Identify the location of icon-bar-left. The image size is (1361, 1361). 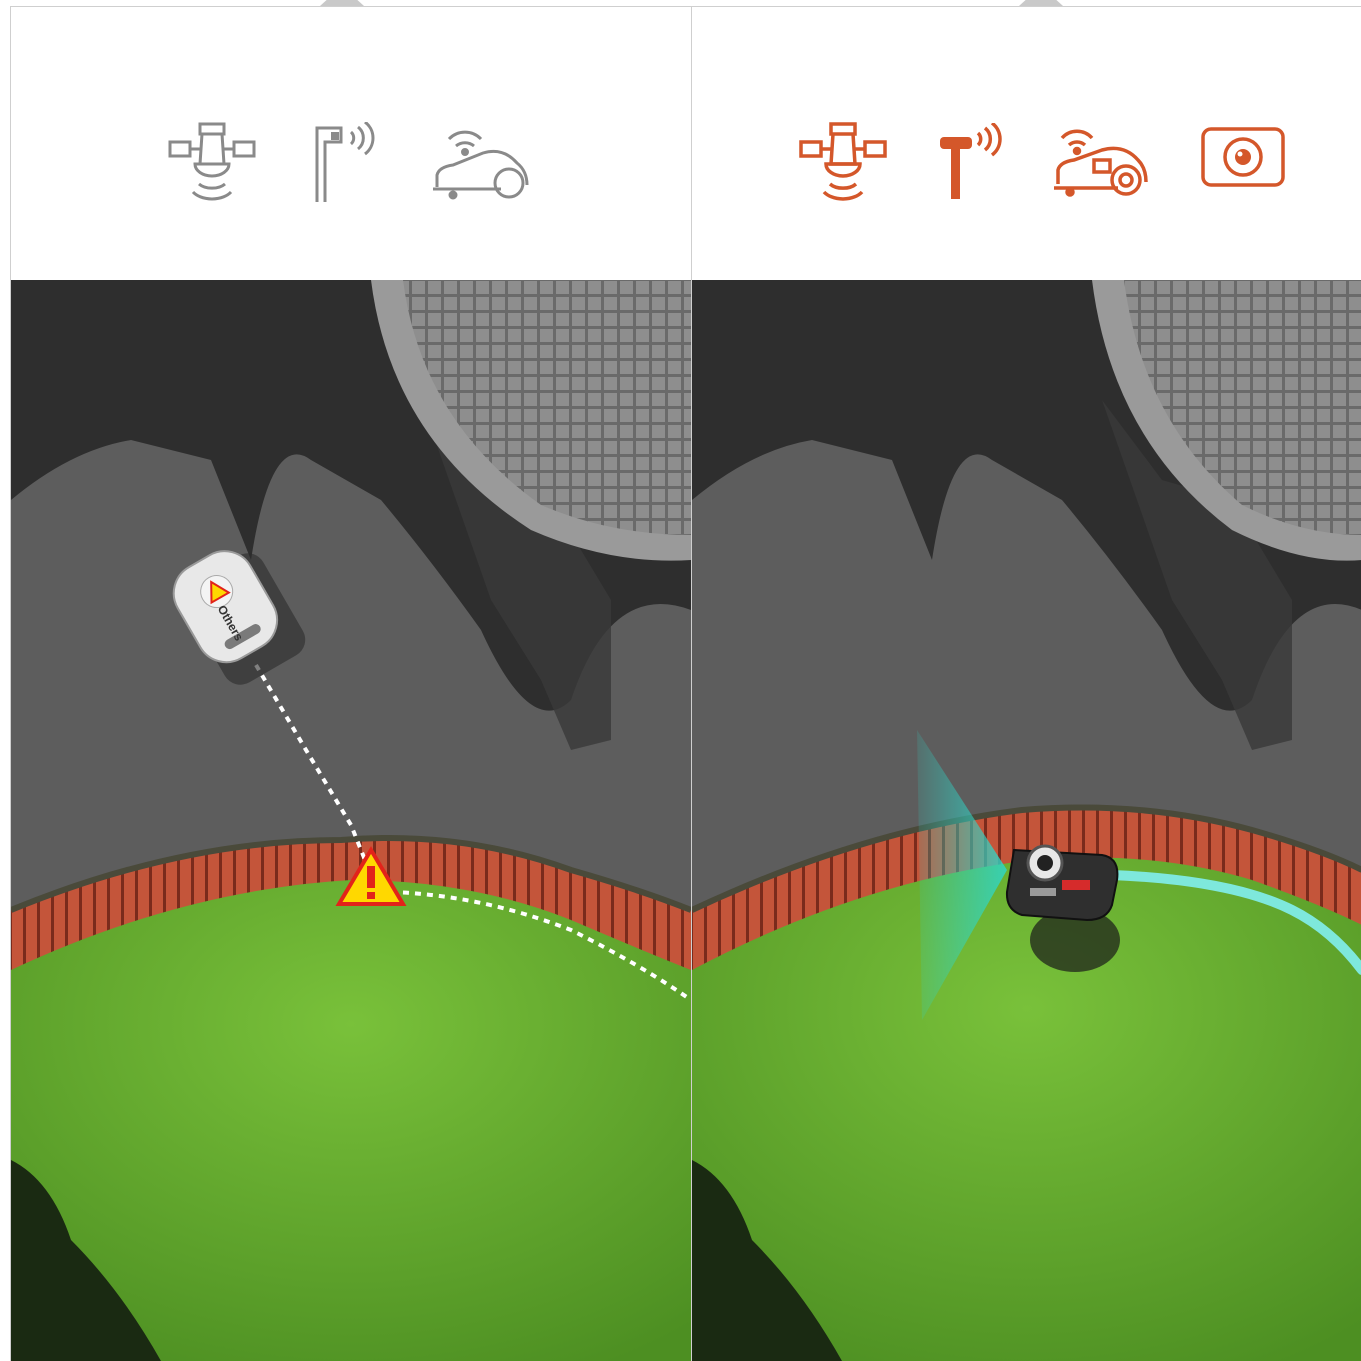
(351, 143).